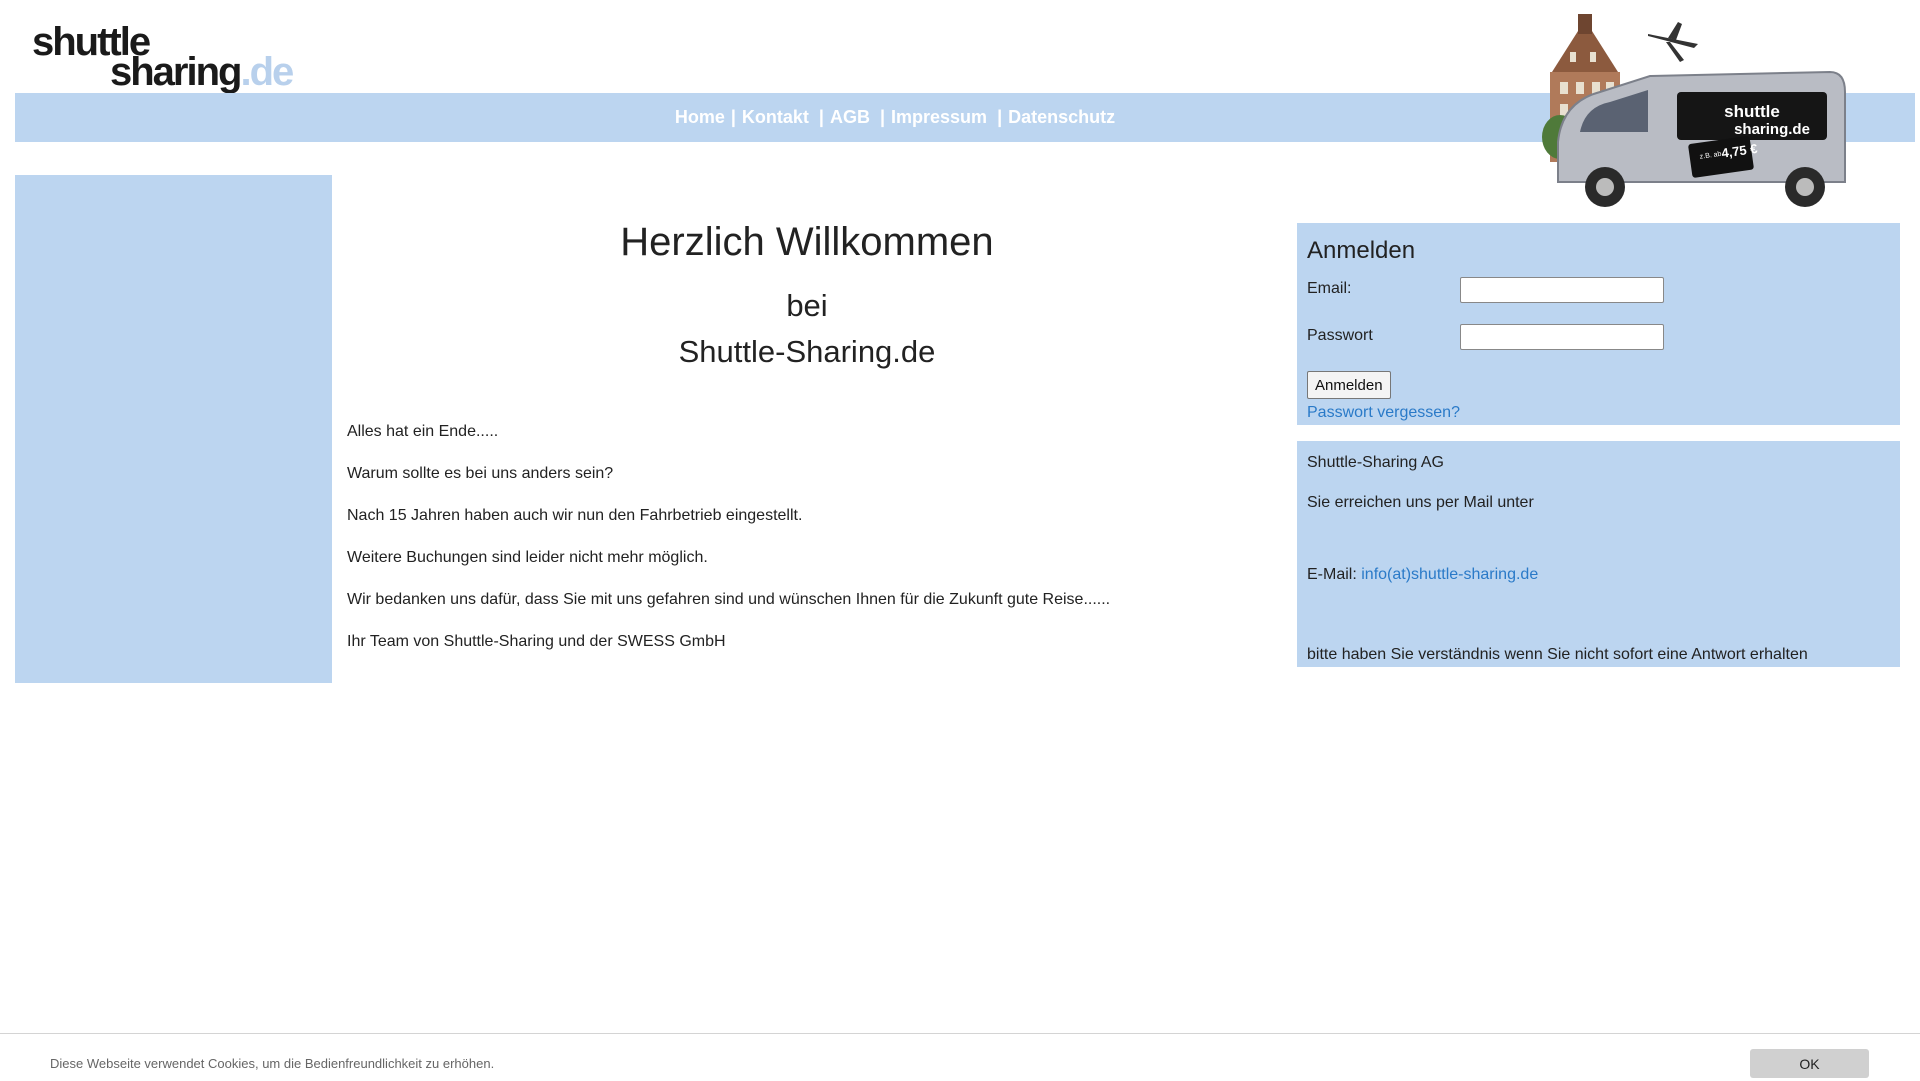  What do you see at coordinates (480, 473) in the screenshot?
I see `announcement-paragraph: Warum sollte es bei uns anders sein?` at bounding box center [480, 473].